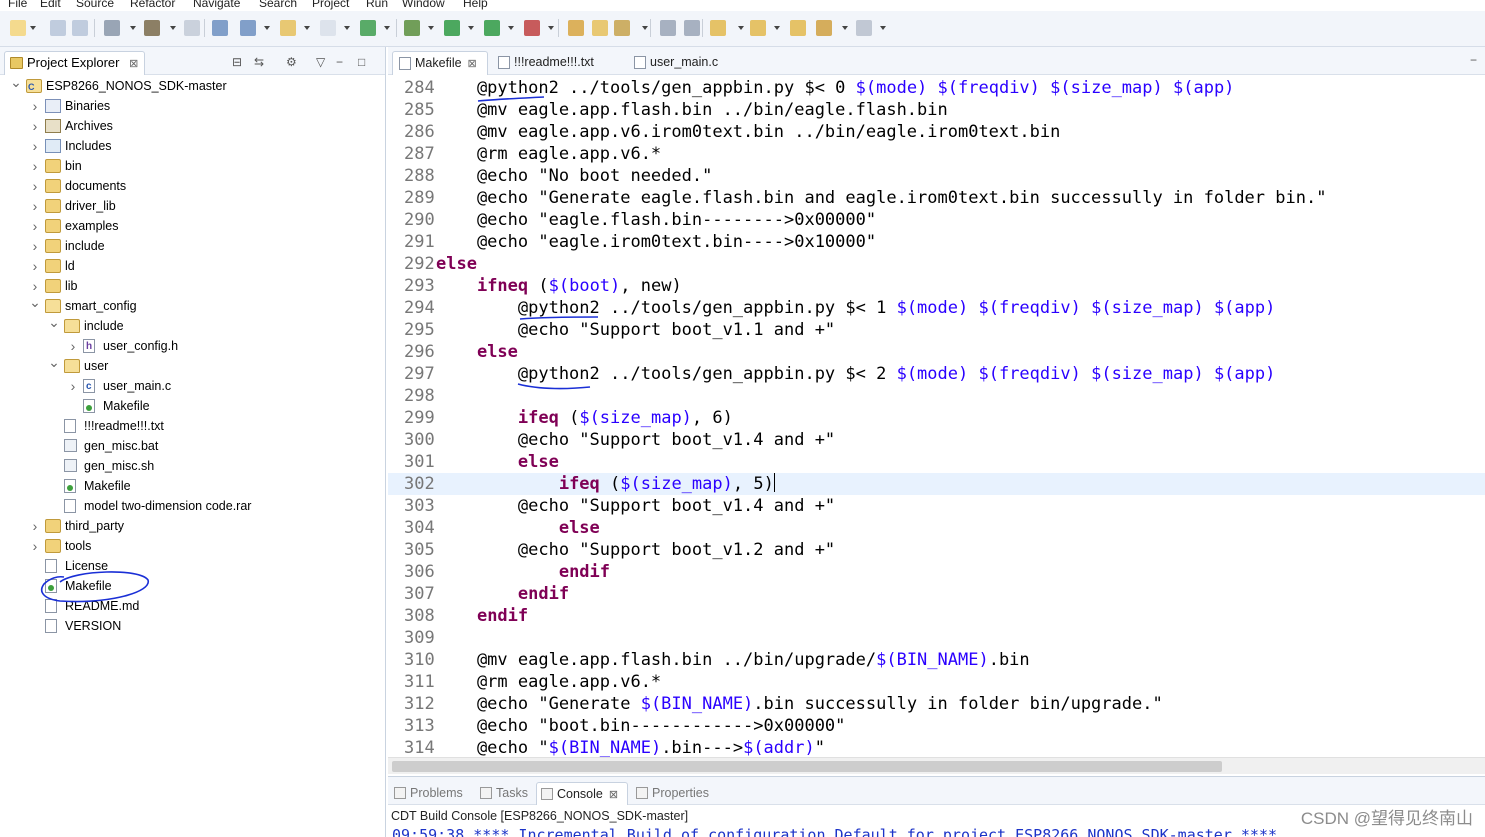 This screenshot has width=1485, height=837. I want to click on menu-project: Project, so click(330, 5).